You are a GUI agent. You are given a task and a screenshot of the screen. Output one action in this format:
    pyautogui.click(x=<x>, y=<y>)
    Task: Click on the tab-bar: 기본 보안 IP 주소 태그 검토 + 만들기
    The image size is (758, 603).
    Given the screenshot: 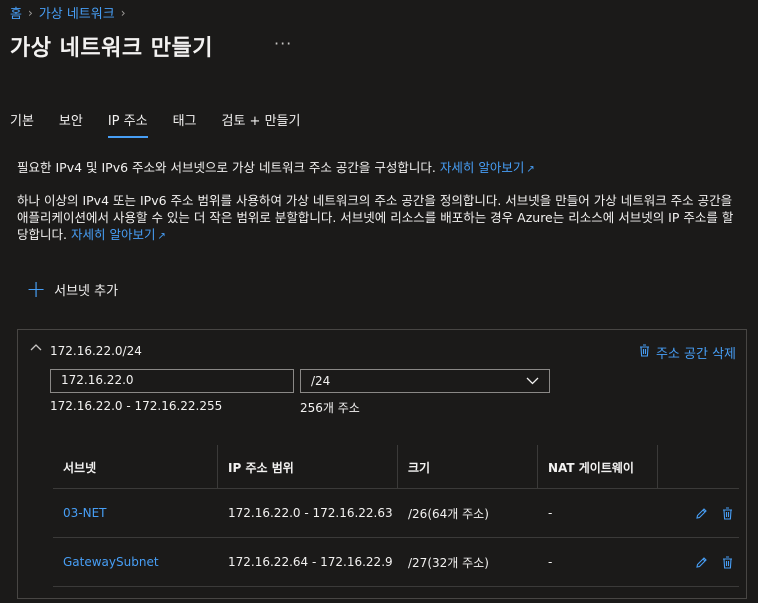 What is the action you would take?
    pyautogui.click(x=167, y=124)
    